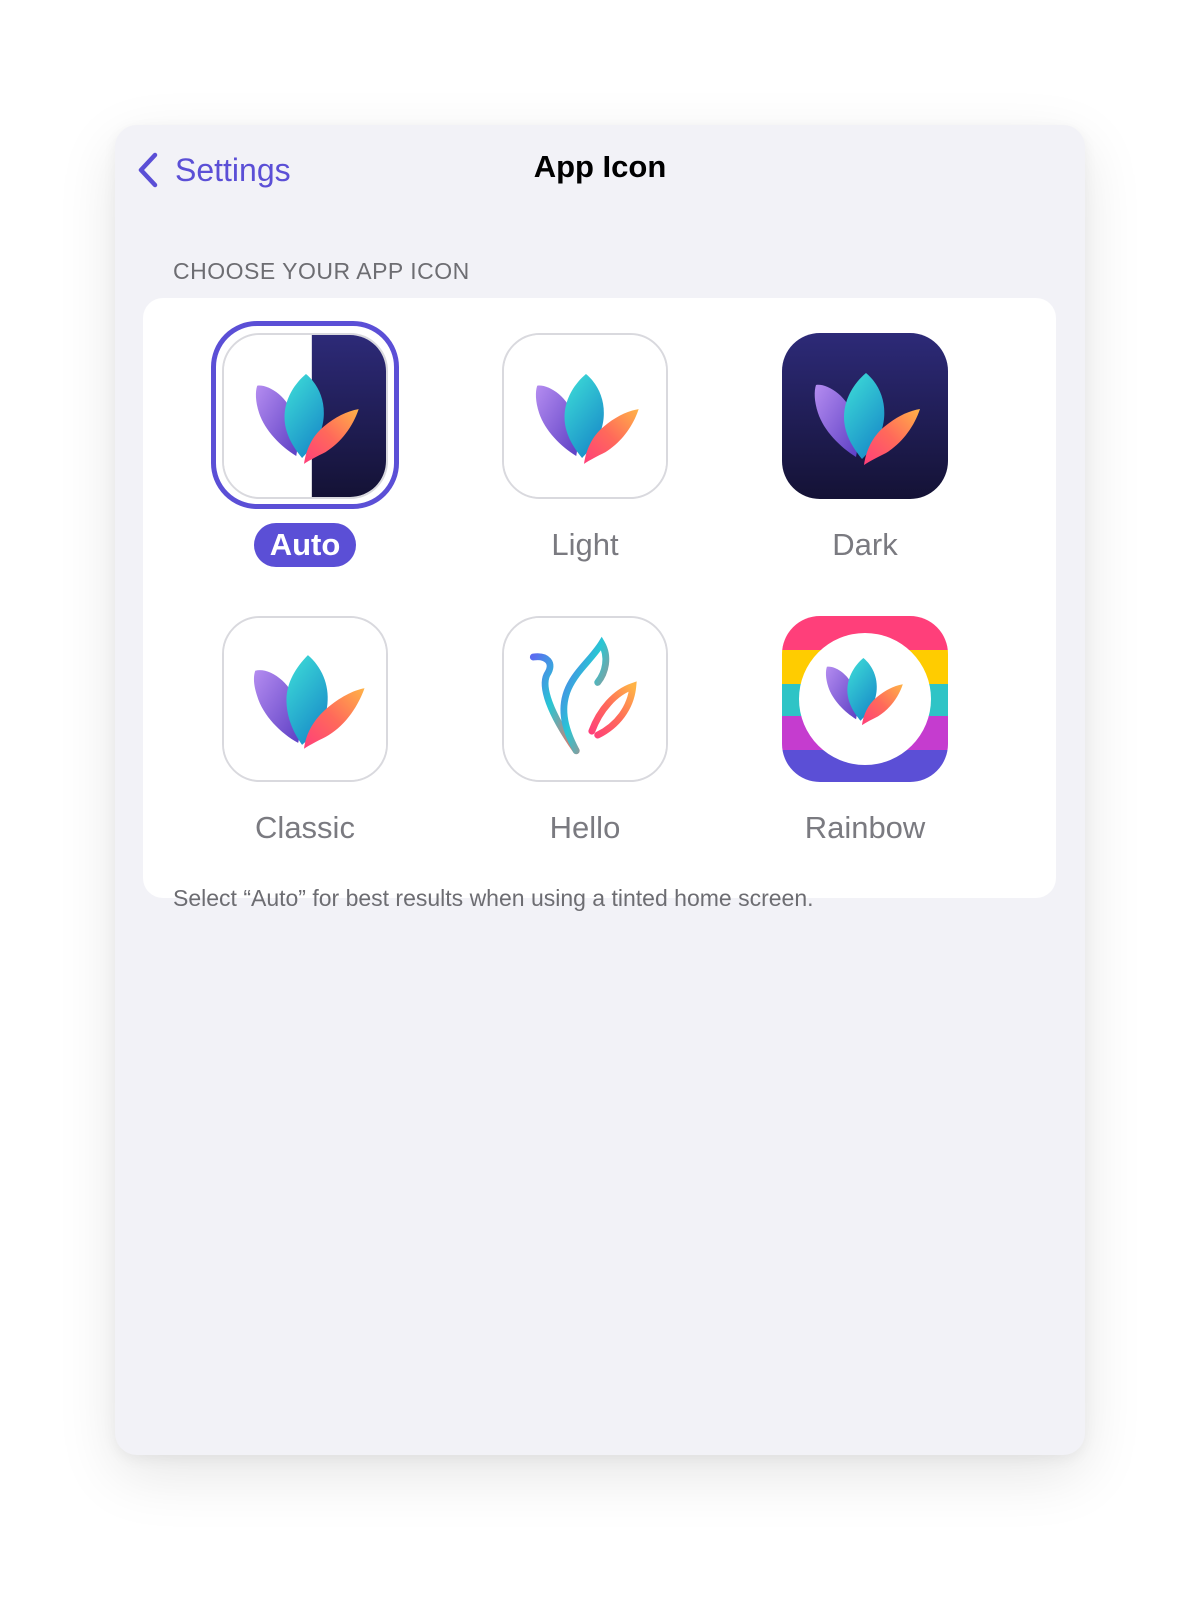 The height and width of the screenshot is (1617, 1200). Describe the element at coordinates (585, 416) in the screenshot. I see `lotus-light-icon` at that location.